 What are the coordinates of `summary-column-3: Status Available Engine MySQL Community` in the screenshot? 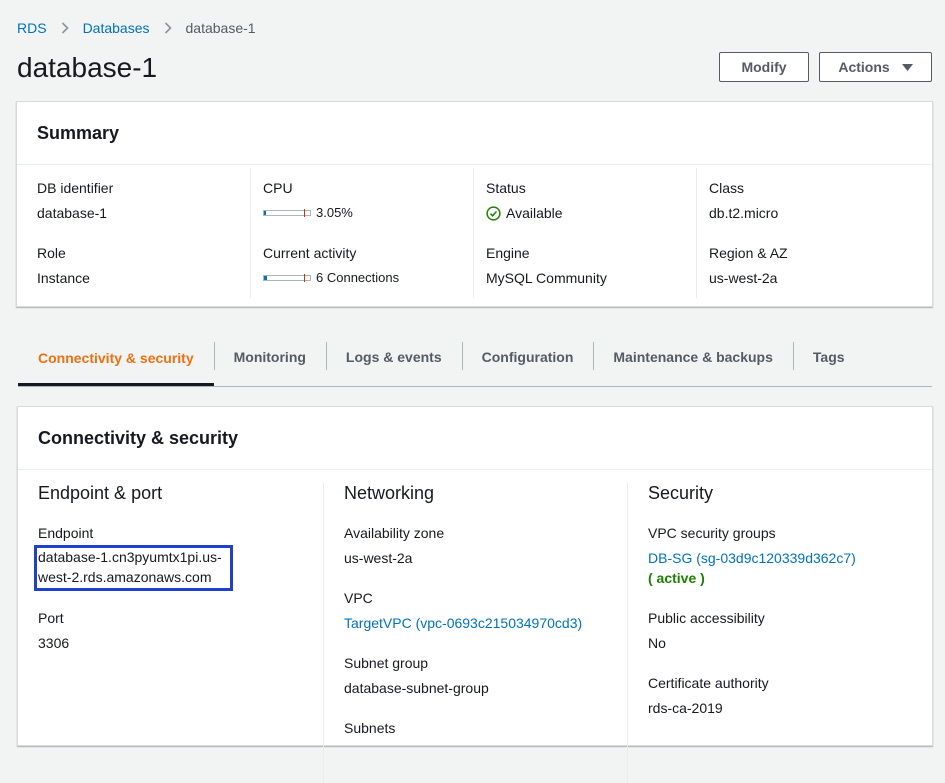 It's located at (585, 233).